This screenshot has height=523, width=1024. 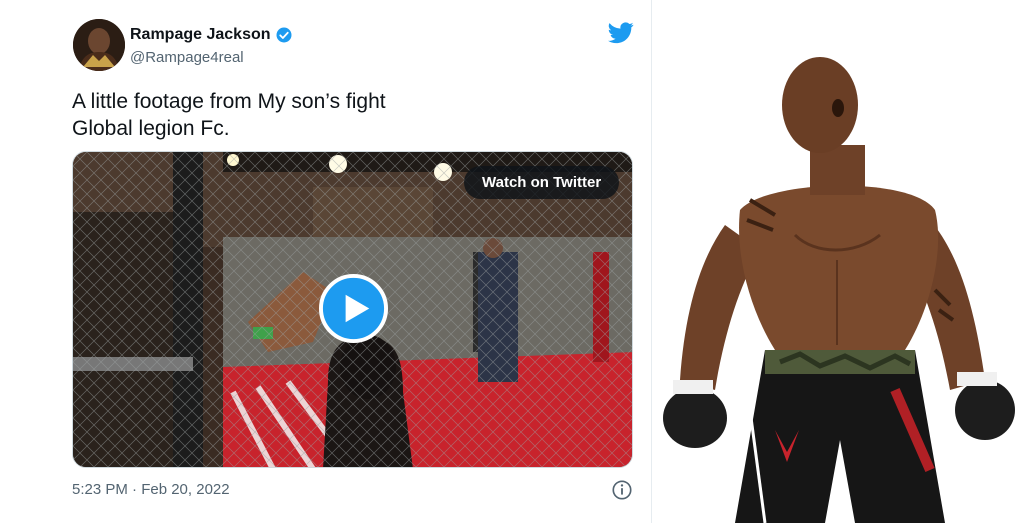 I want to click on avatar, so click(x=99, y=45).